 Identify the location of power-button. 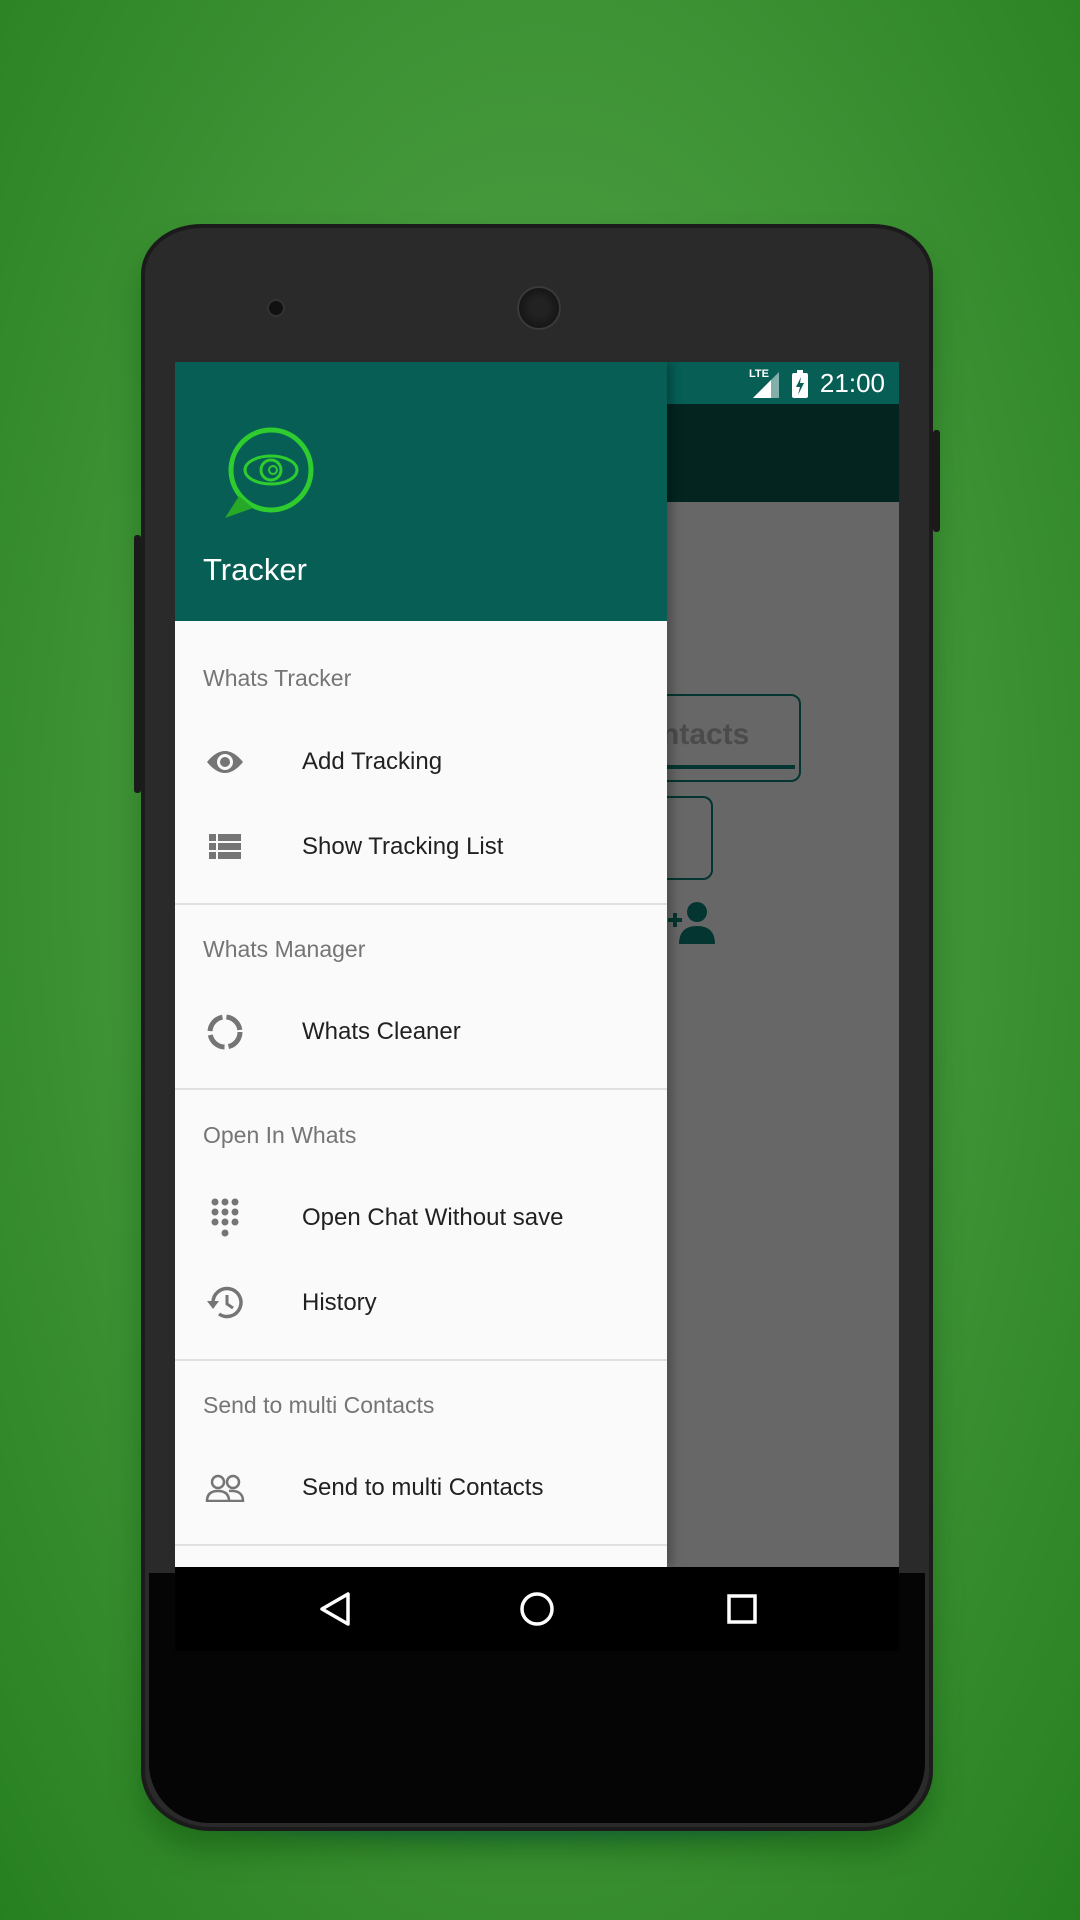
(936, 481).